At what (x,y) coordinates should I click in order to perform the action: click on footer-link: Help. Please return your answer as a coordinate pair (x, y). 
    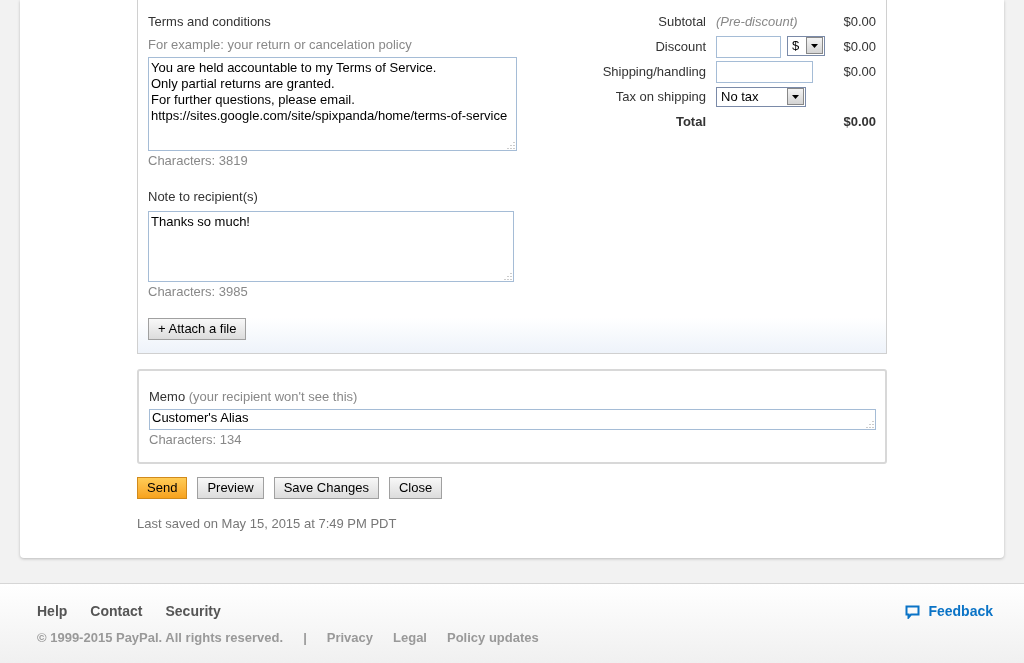
    Looking at the image, I should click on (52, 611).